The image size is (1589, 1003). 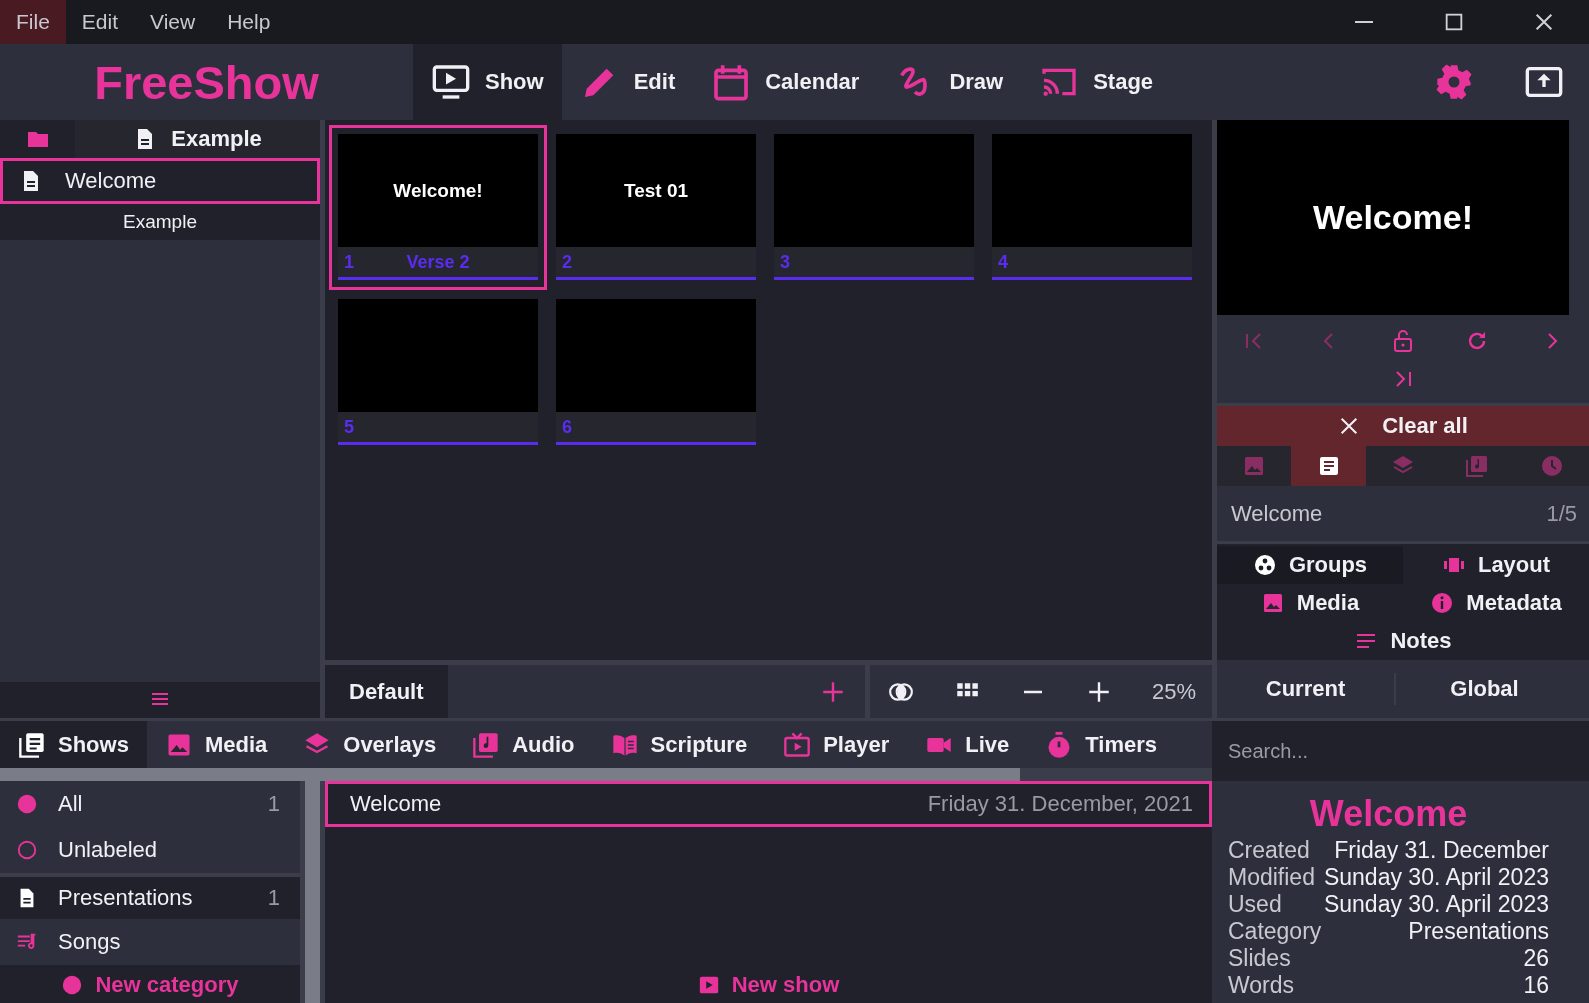 What do you see at coordinates (386, 691) in the screenshot?
I see `layout-selector: Default` at bounding box center [386, 691].